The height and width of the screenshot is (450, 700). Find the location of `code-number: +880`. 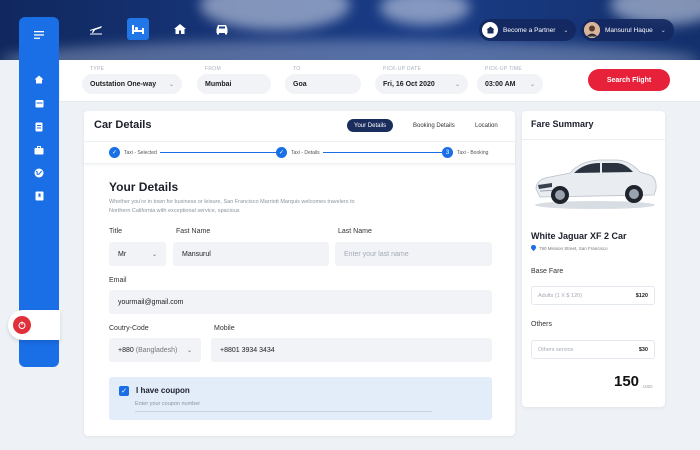

code-number: +880 is located at coordinates (126, 350).